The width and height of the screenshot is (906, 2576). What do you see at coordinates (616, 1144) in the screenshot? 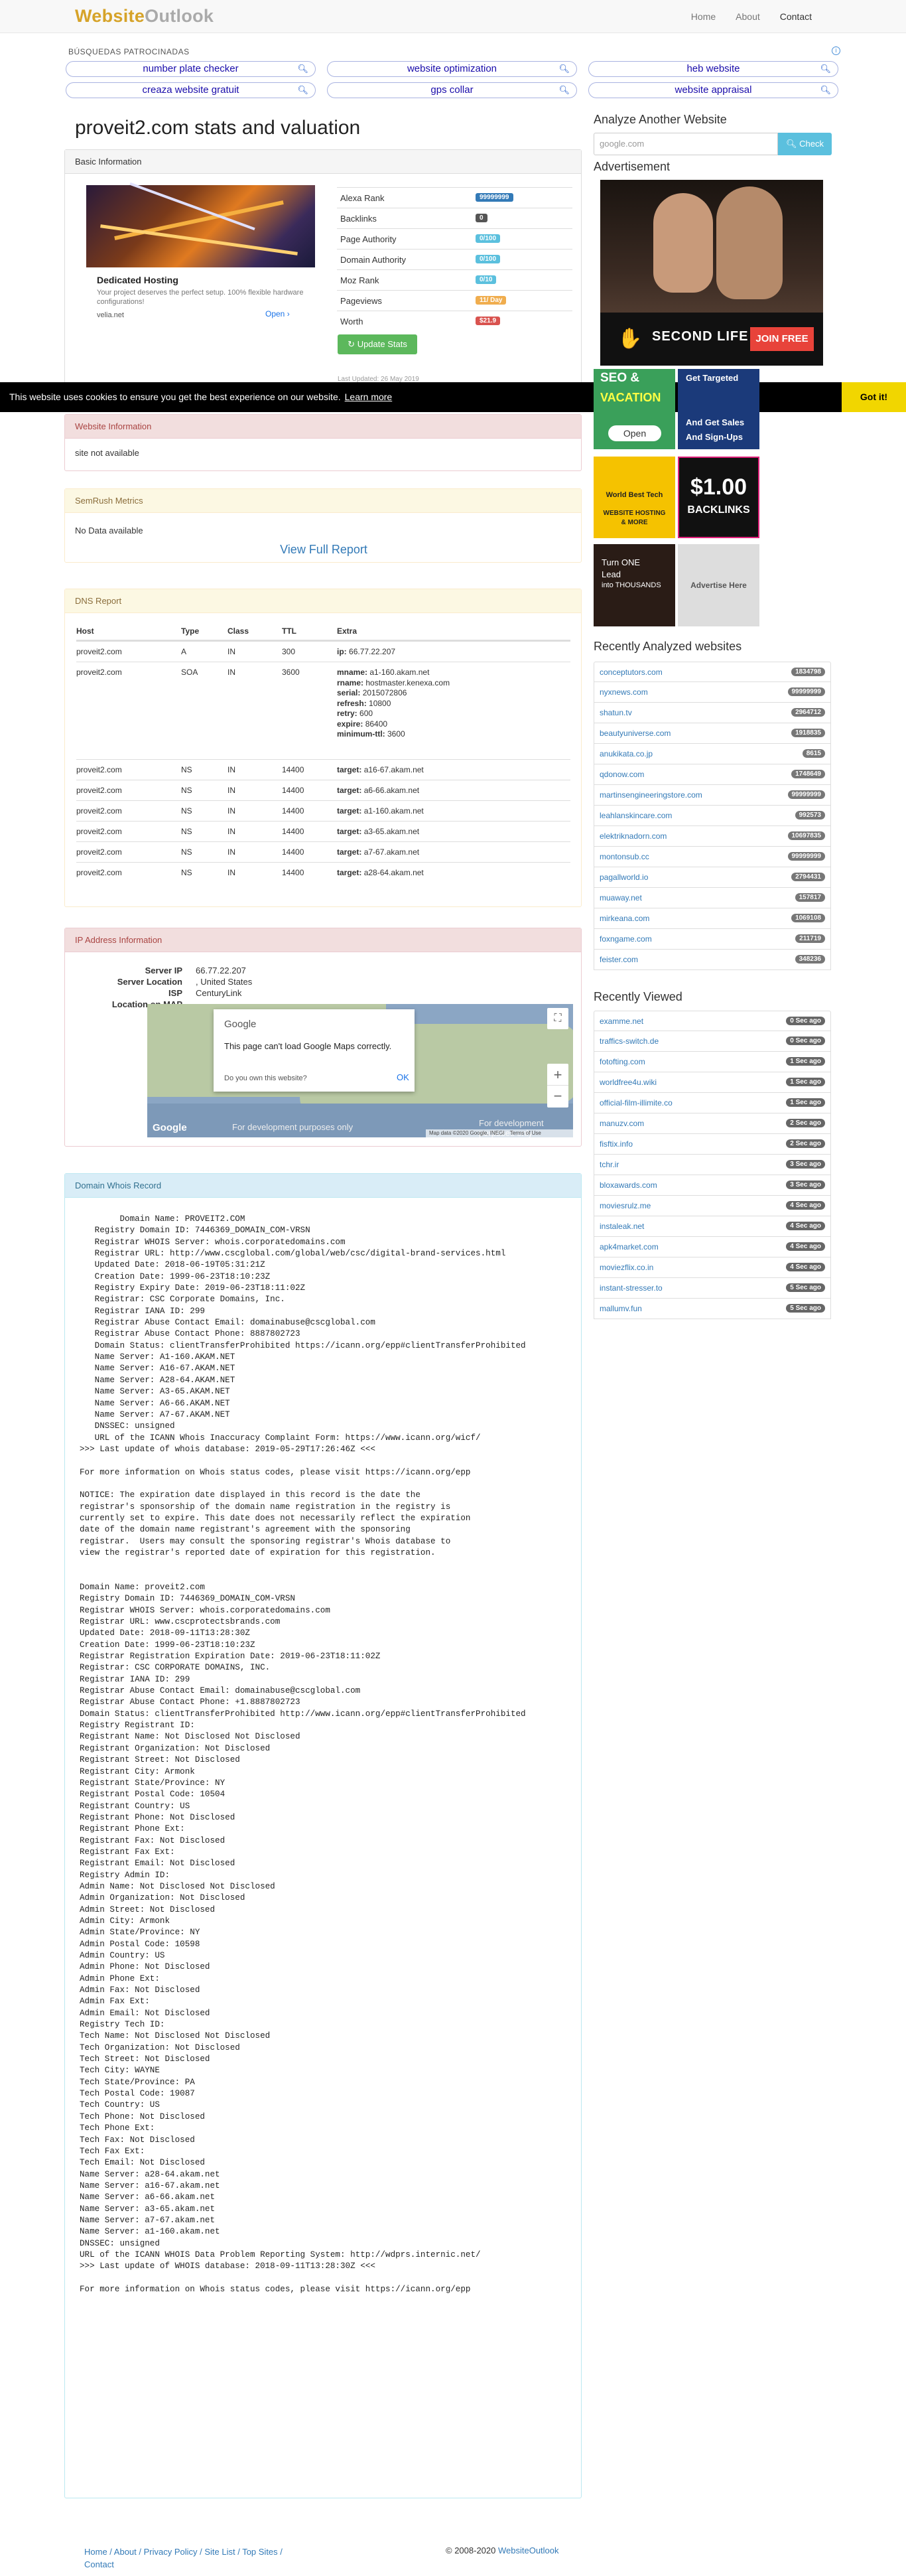
I see `list-item-link: fisftix.info` at bounding box center [616, 1144].